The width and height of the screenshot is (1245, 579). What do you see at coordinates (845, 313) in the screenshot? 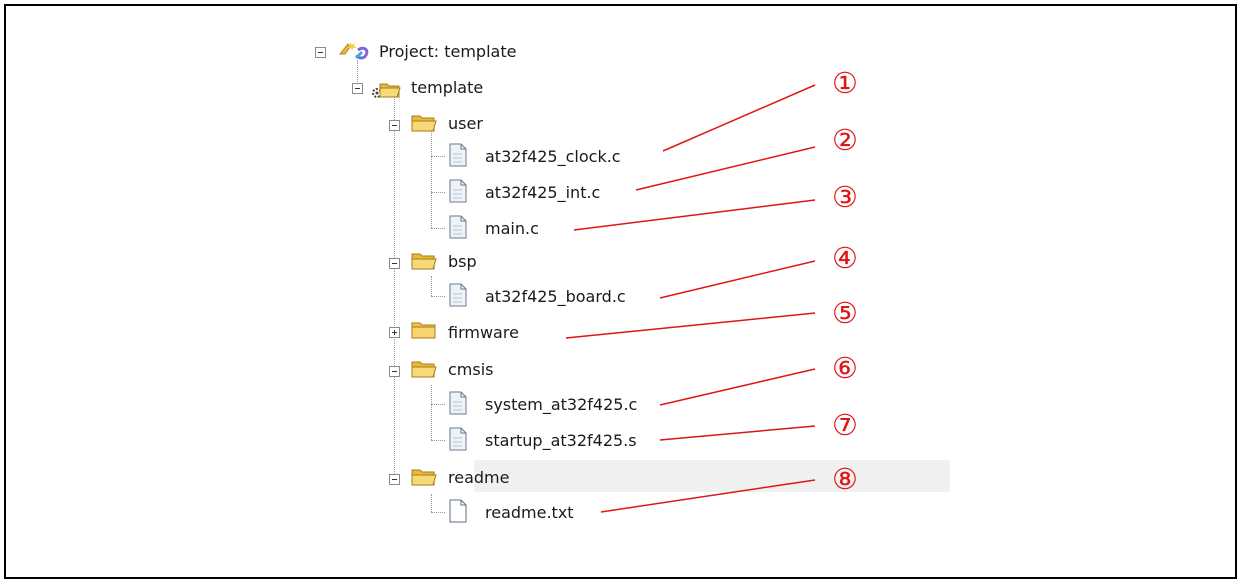
I see `callout-number: ⑤` at bounding box center [845, 313].